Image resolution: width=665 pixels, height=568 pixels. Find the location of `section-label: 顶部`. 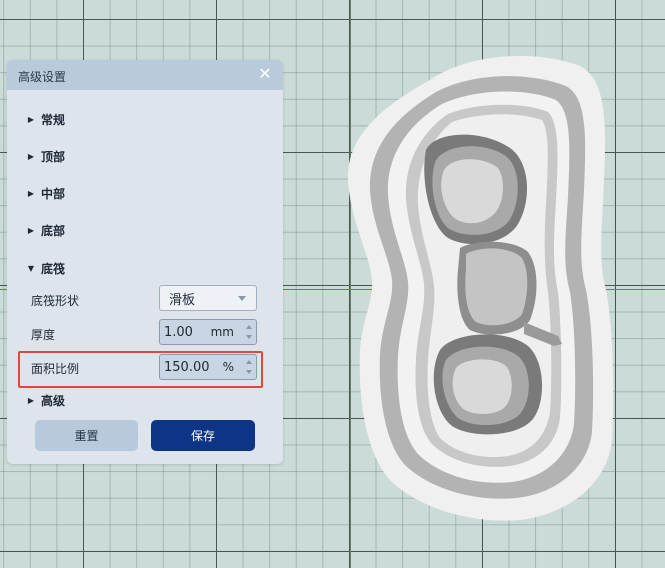

section-label: 顶部 is located at coordinates (53, 156).